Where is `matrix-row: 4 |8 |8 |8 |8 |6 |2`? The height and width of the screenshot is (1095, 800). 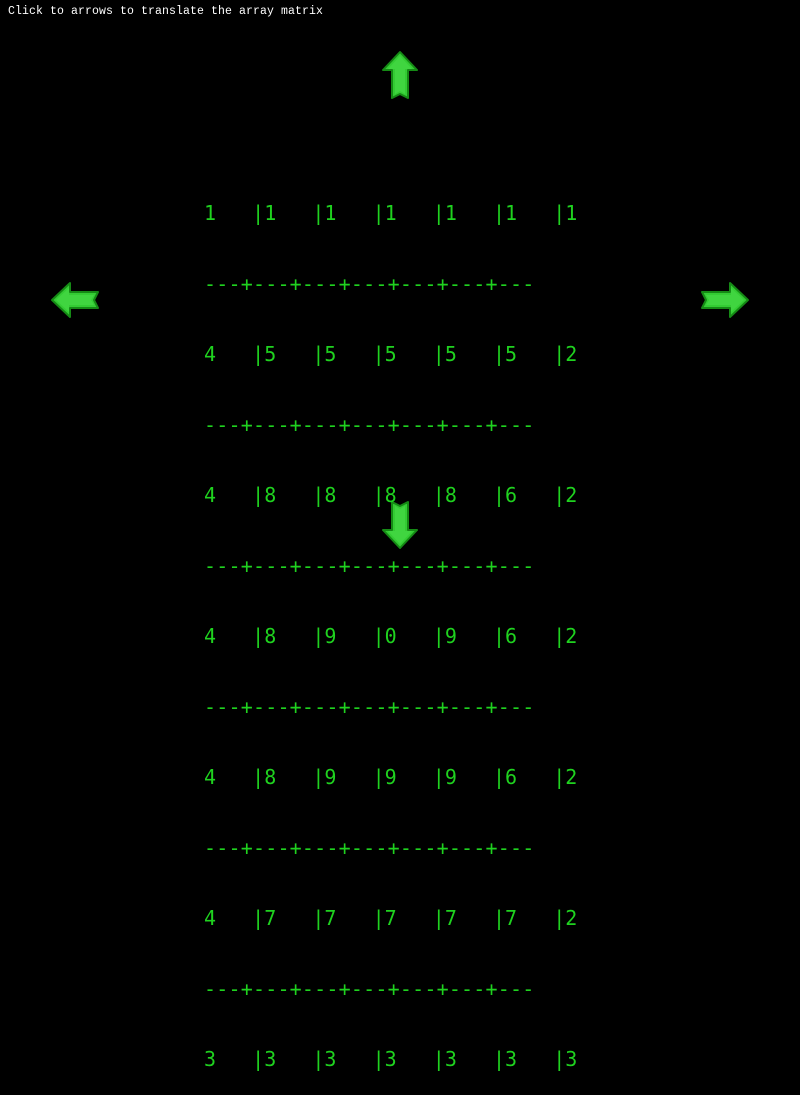
matrix-row: 4 |8 |8 |8 |8 |6 |2 is located at coordinates (391, 495).